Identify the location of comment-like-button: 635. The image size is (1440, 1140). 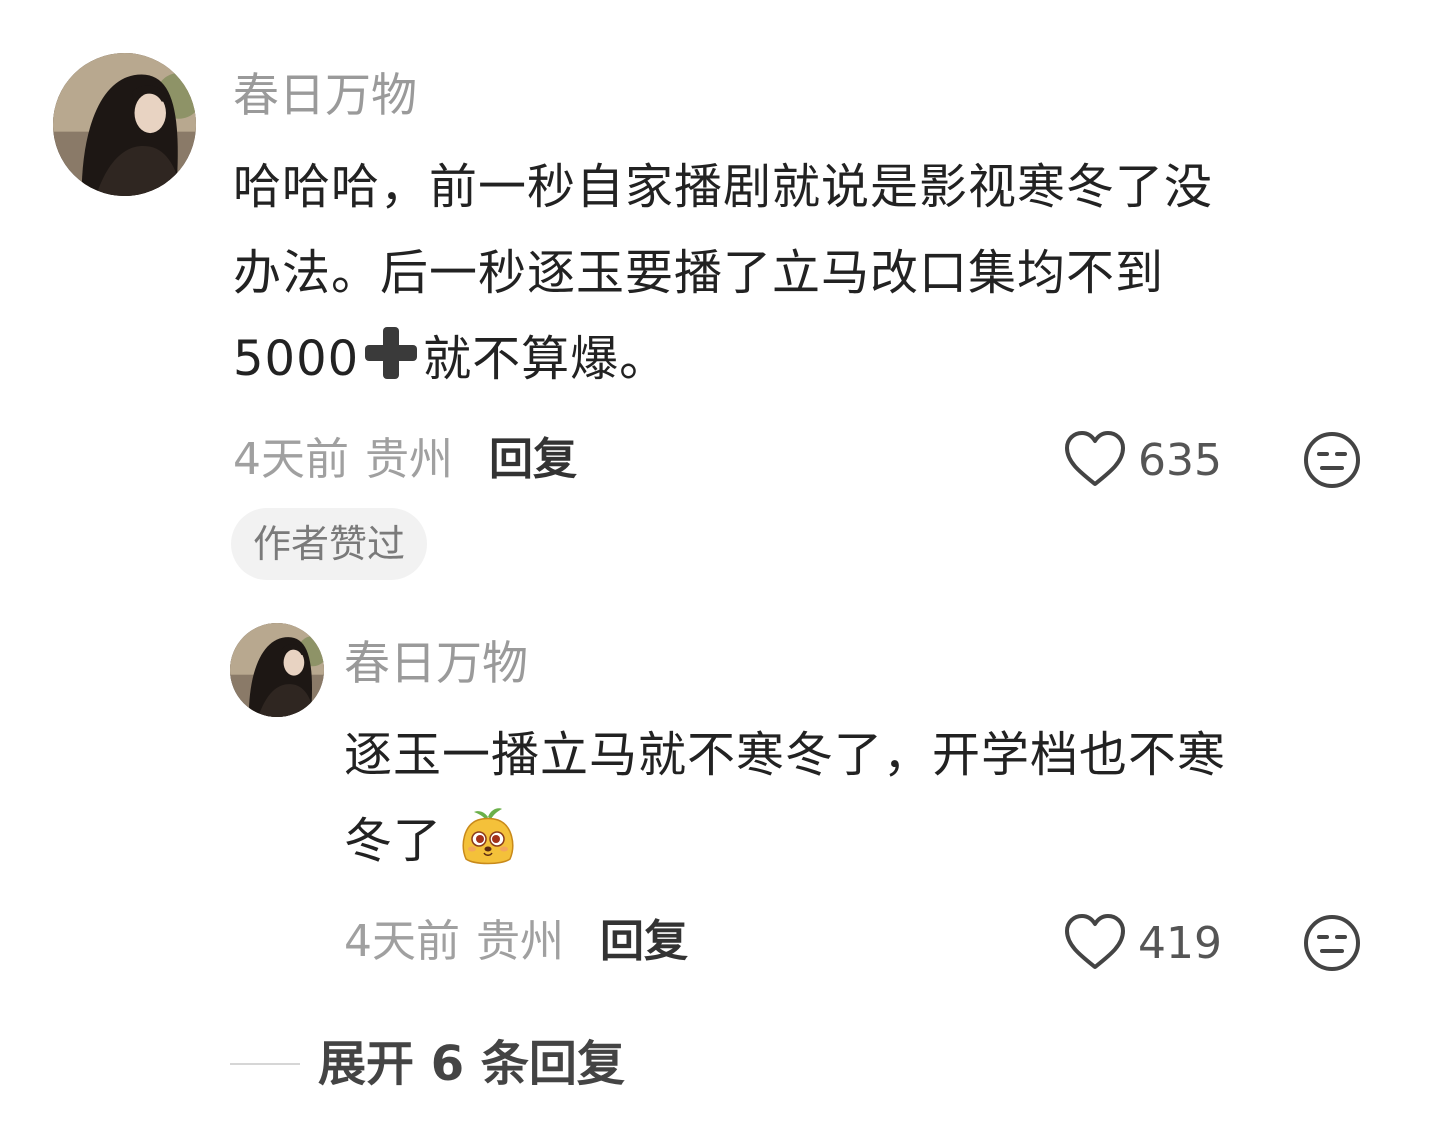
(1143, 461).